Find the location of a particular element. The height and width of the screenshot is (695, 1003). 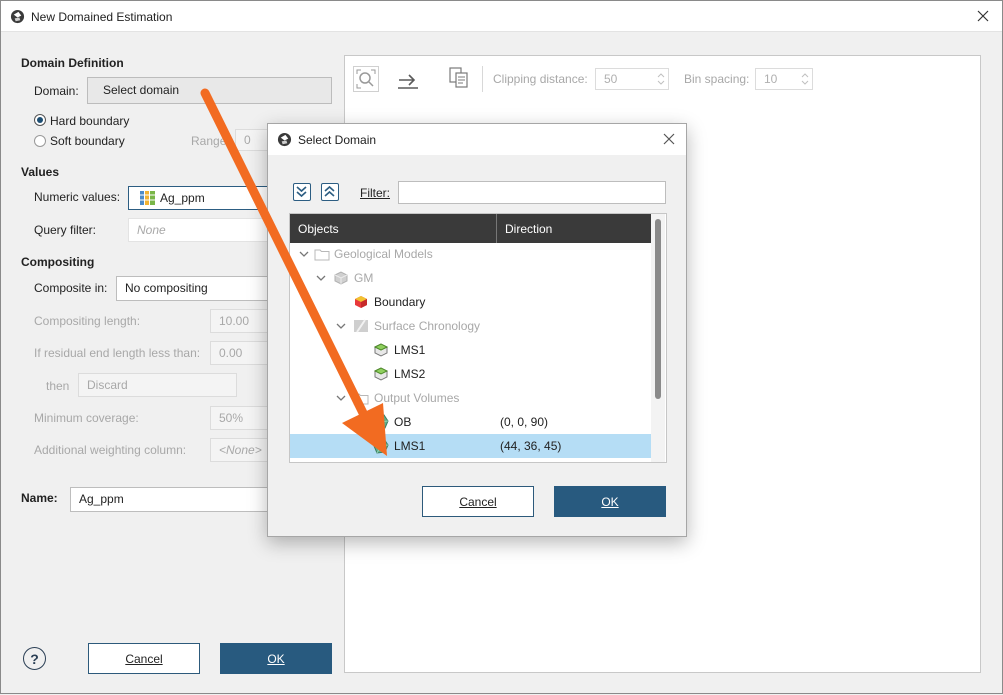

column-separator is located at coordinates (496, 228).